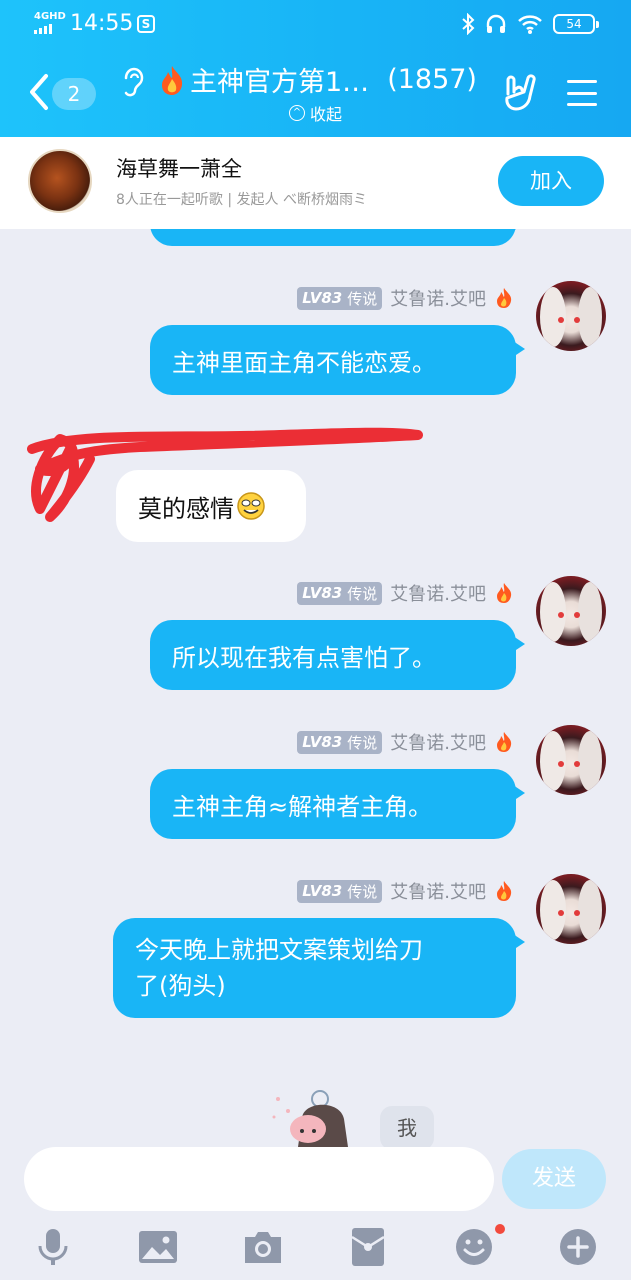  Describe the element at coordinates (50, 23) in the screenshot. I see `signal-icon: 4GHD` at that location.